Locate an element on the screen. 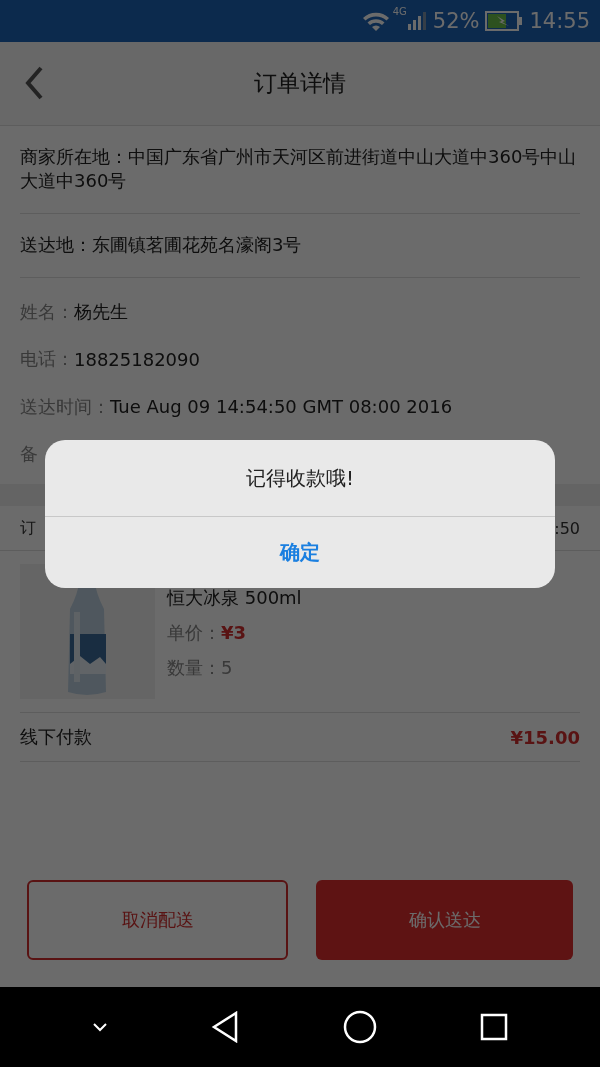 Image resolution: width=600 pixels, height=1067 pixels. battery-percent: 52% is located at coordinates (456, 21).